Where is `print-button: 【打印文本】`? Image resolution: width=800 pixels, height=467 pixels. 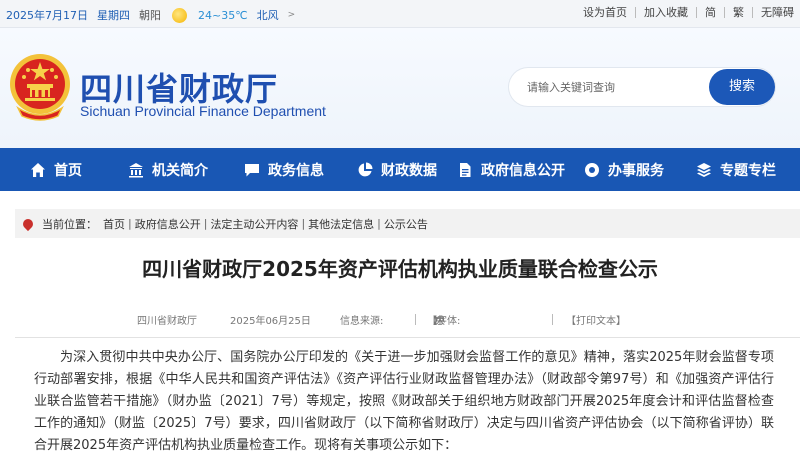
print-button: 【打印文本】 is located at coordinates (596, 319).